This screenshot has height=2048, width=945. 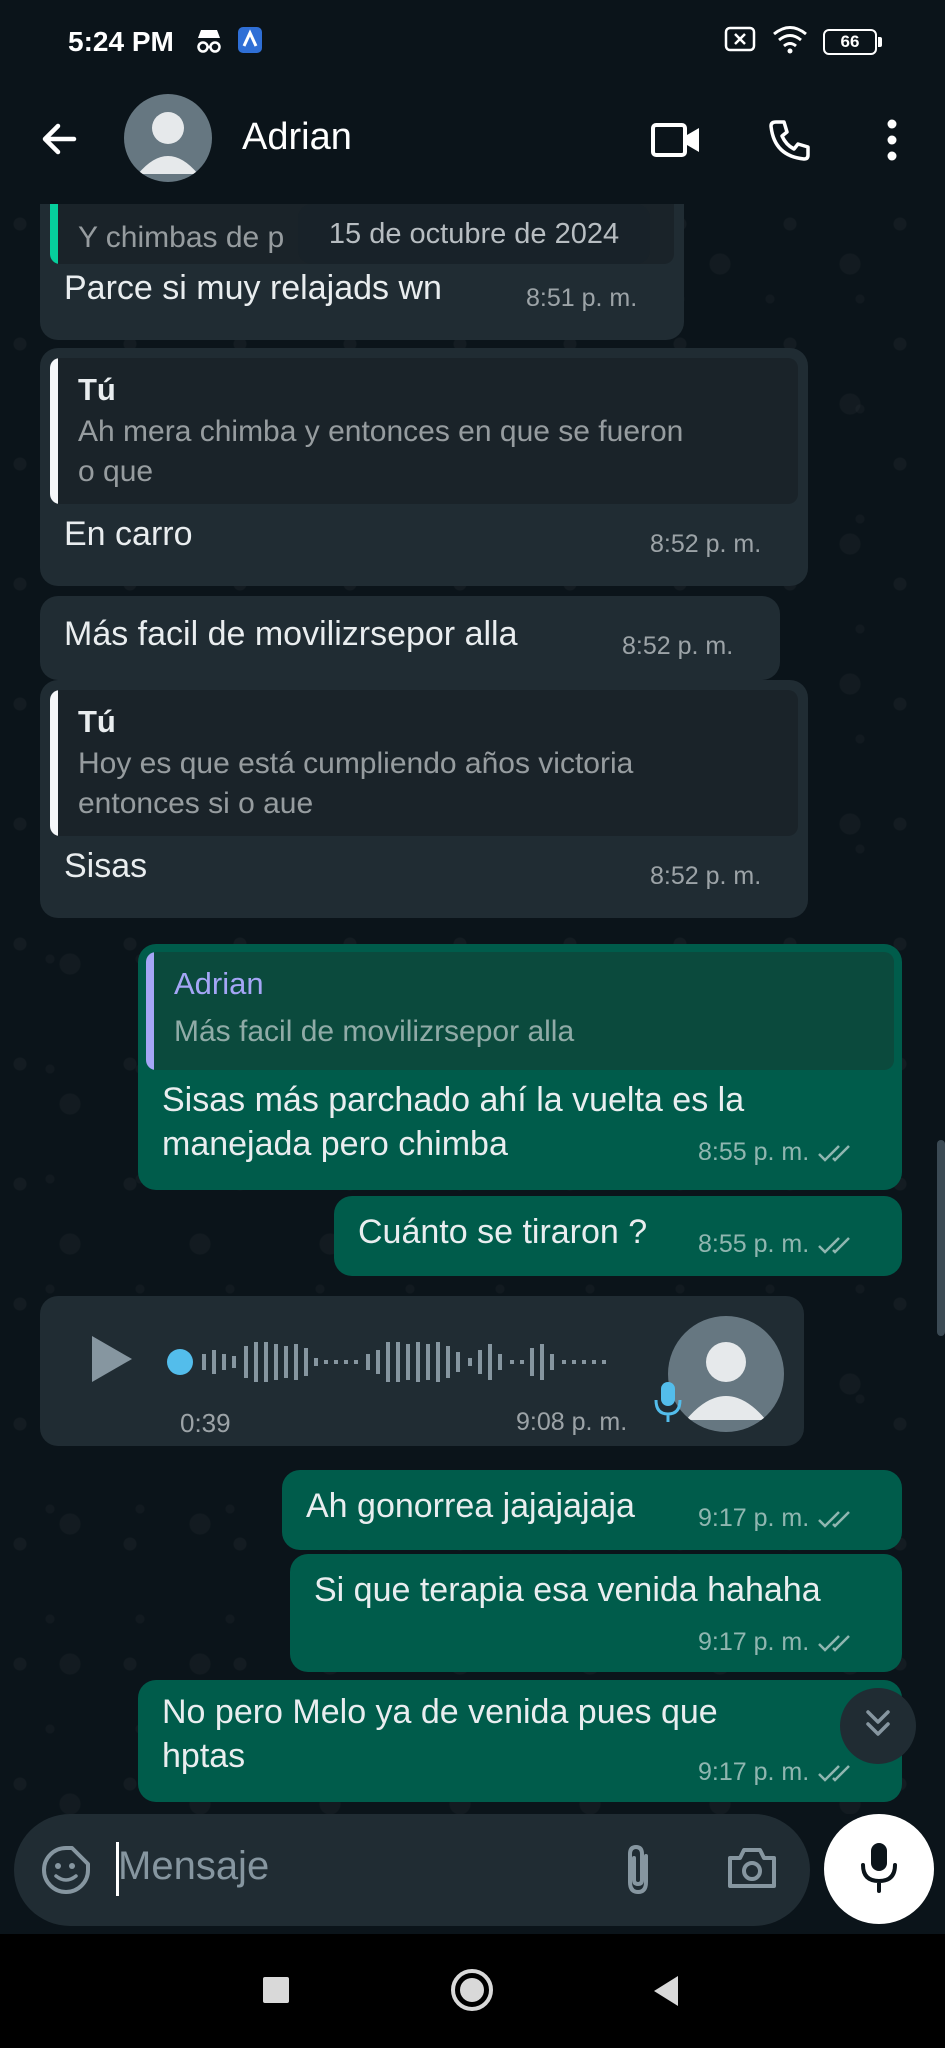 What do you see at coordinates (168, 138) in the screenshot?
I see `contact-avatar` at bounding box center [168, 138].